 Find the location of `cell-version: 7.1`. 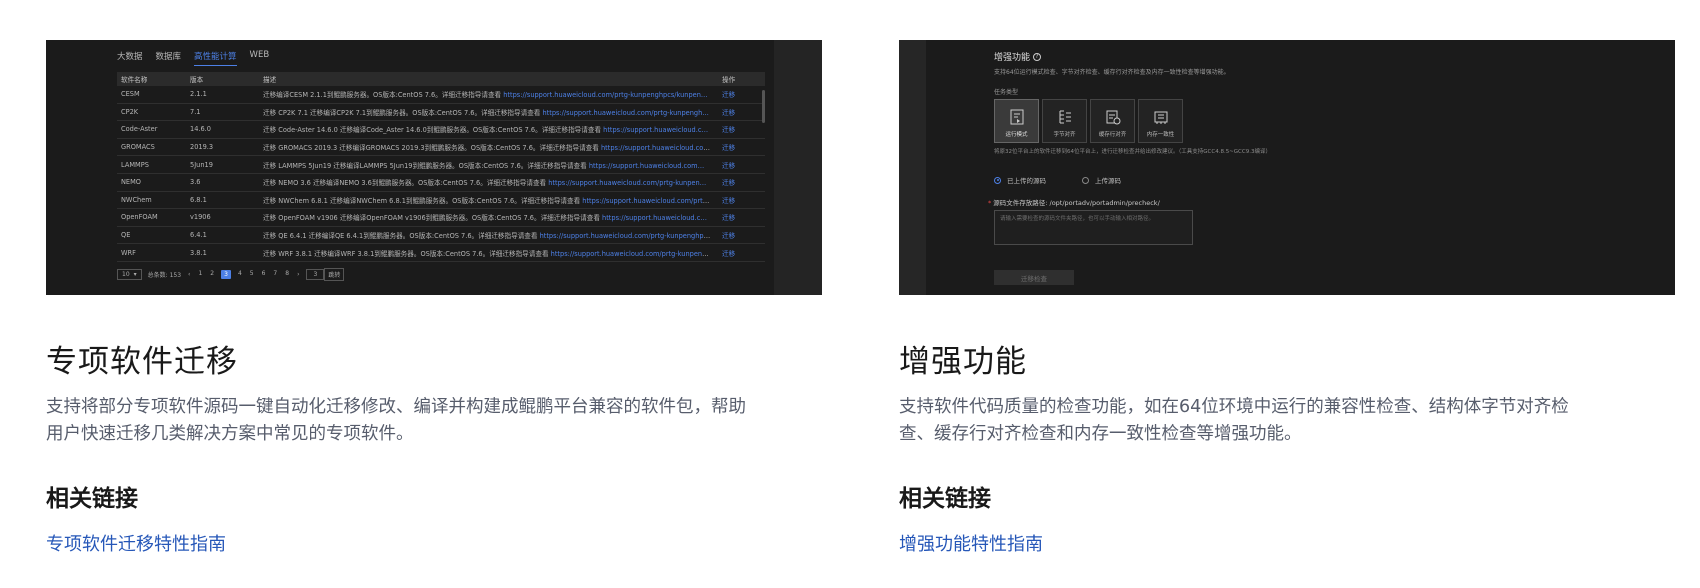

cell-version: 7.1 is located at coordinates (195, 111).